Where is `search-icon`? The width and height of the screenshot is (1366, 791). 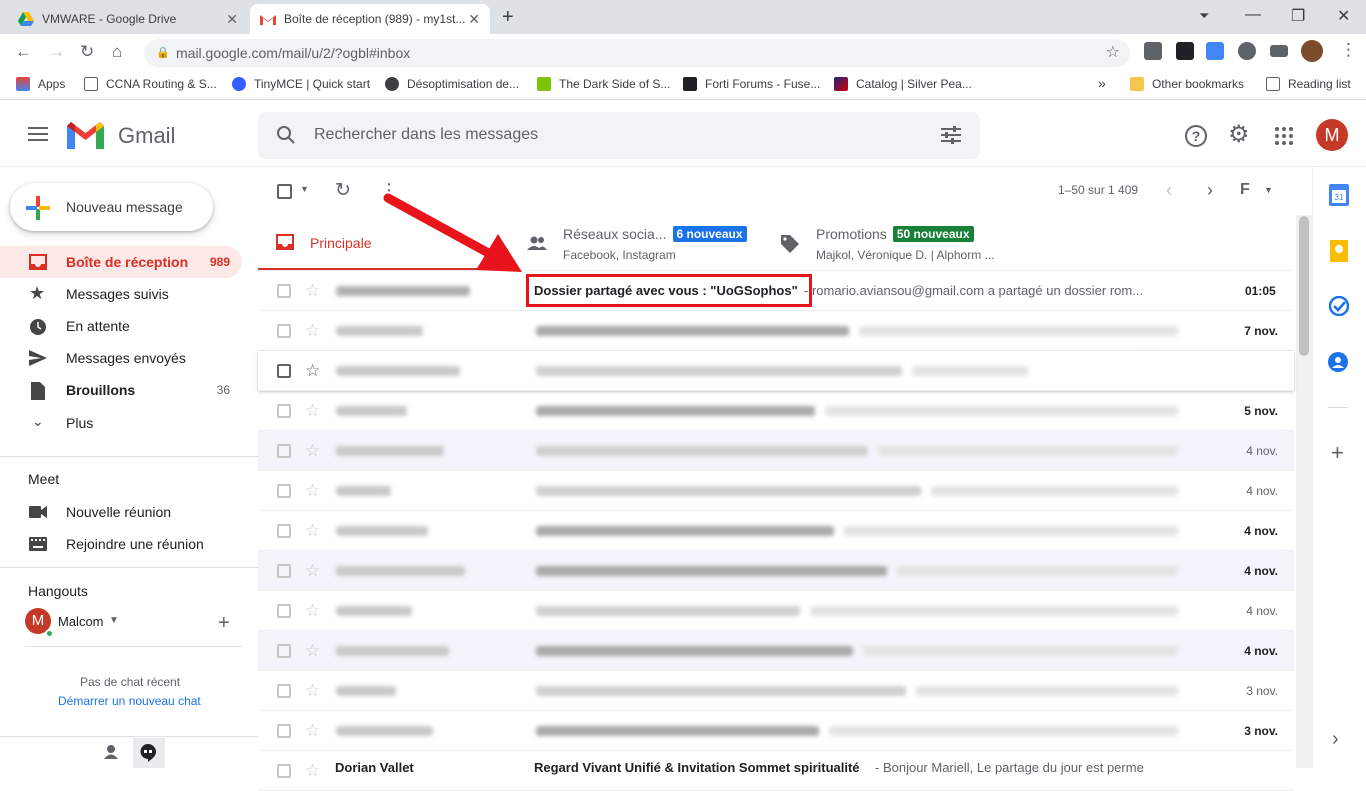
search-icon is located at coordinates (286, 135).